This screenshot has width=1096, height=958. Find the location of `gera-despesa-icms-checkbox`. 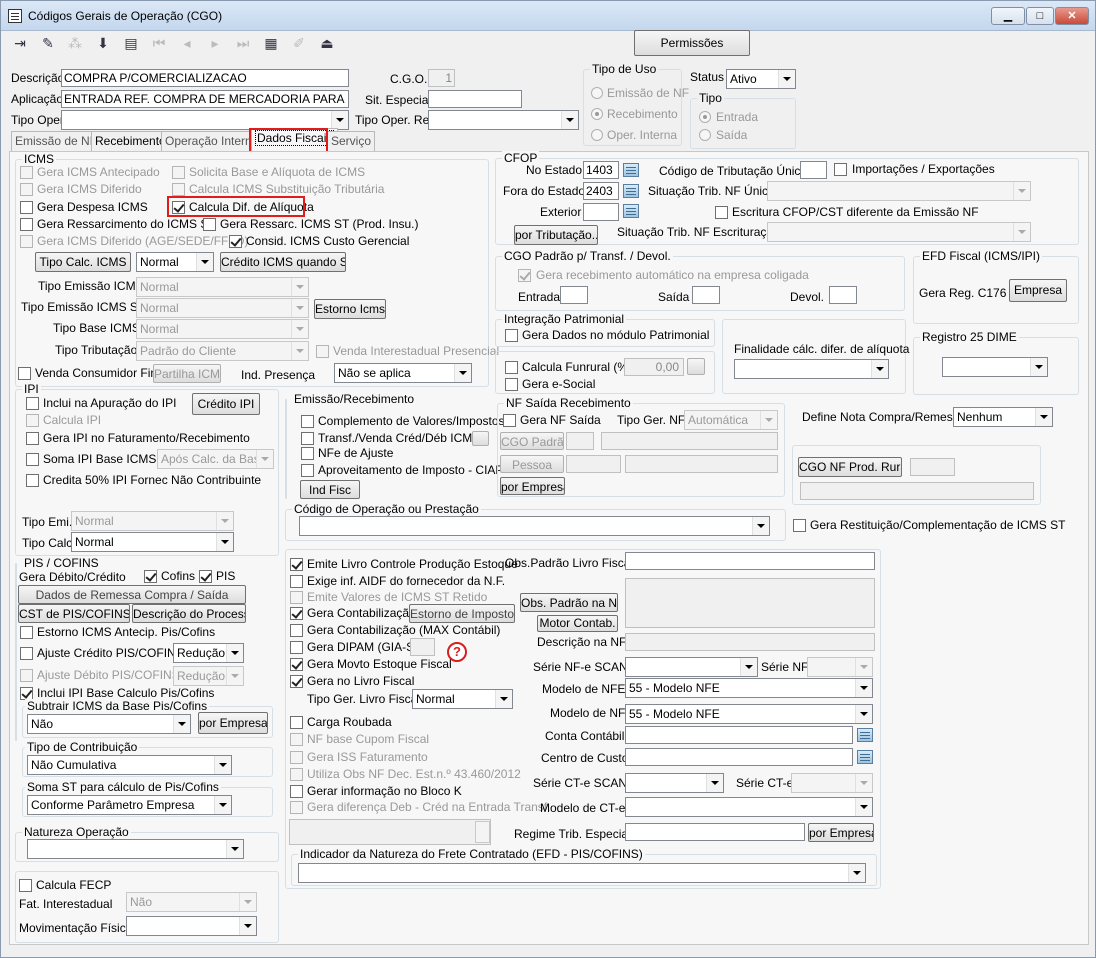

gera-despesa-icms-checkbox is located at coordinates (26, 207).